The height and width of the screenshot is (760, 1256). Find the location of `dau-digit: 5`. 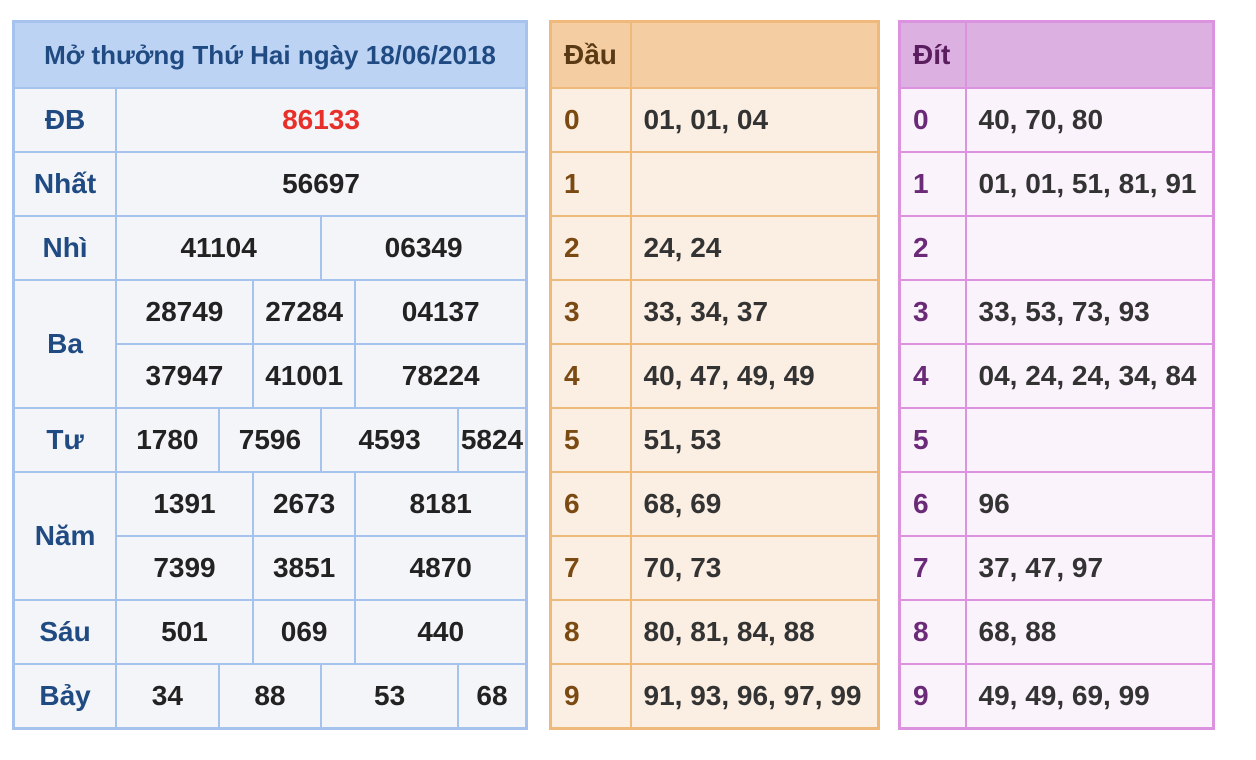

dau-digit: 5 is located at coordinates (590, 440).